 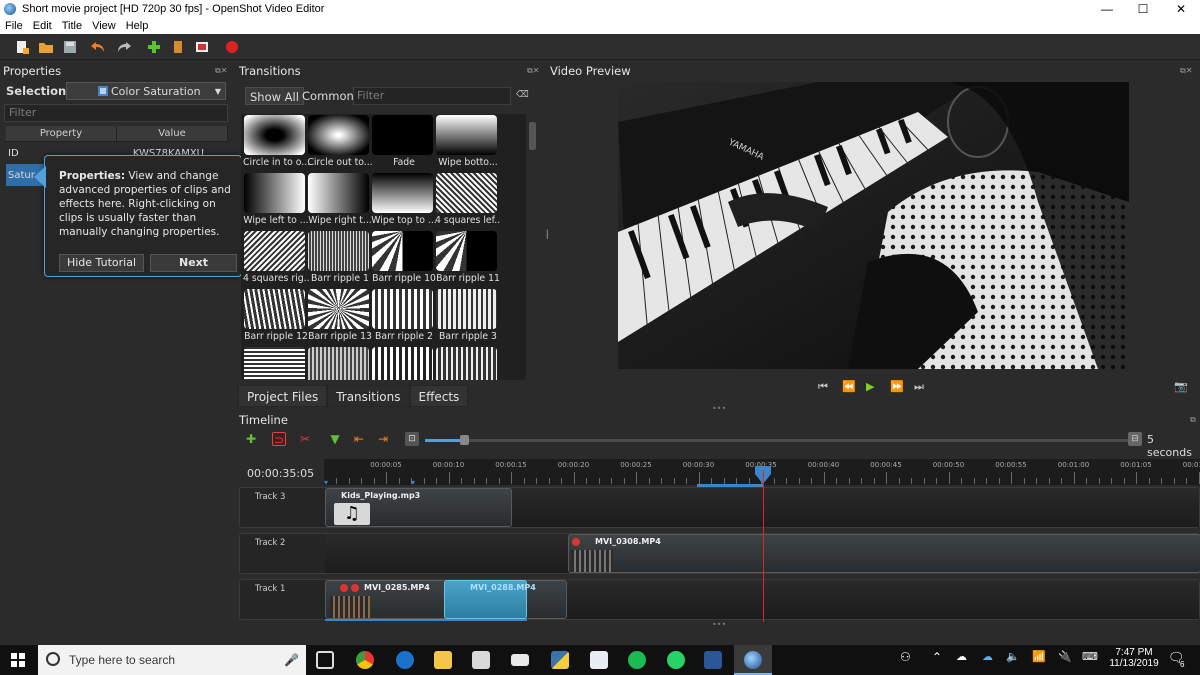 I want to click on python-icon, so click(x=560, y=660).